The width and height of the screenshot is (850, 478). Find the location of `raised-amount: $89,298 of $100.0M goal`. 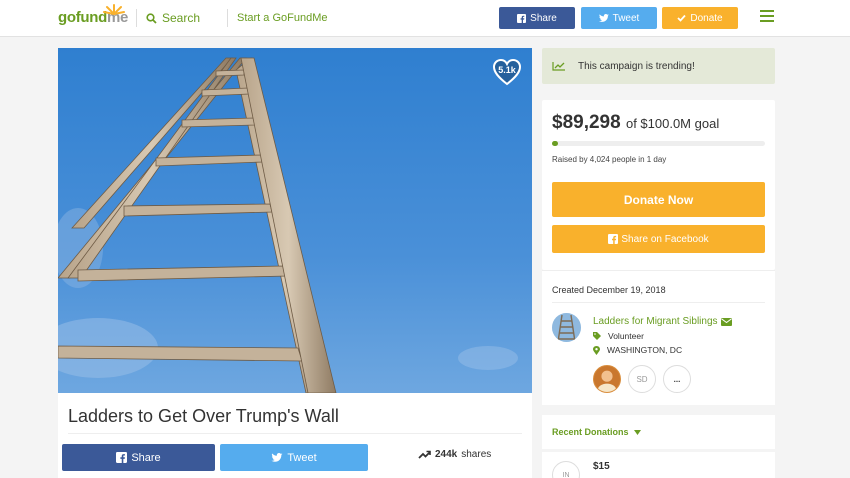

raised-amount: $89,298 of $100.0M goal is located at coordinates (635, 123).